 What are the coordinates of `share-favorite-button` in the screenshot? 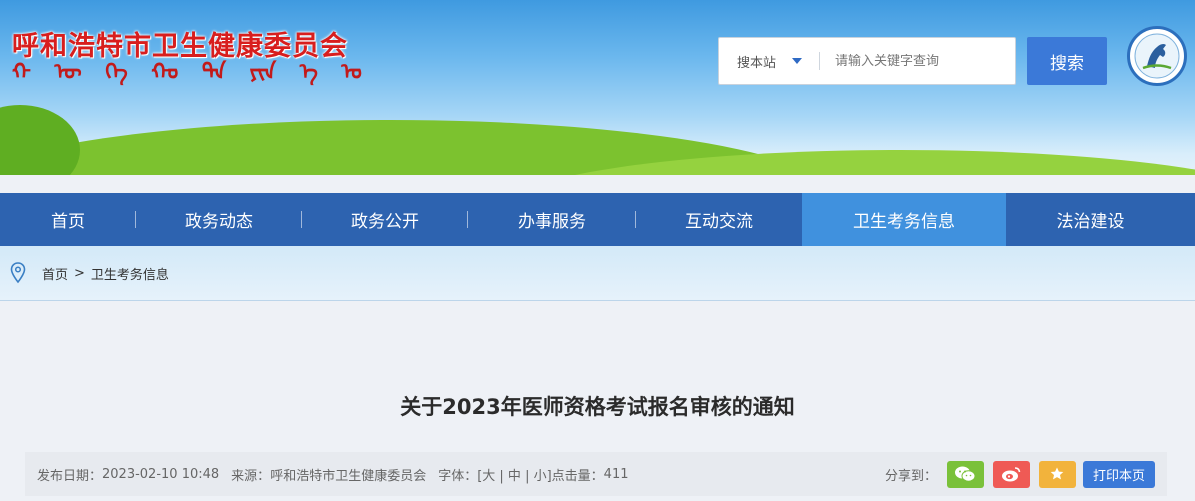 It's located at (1057, 474).